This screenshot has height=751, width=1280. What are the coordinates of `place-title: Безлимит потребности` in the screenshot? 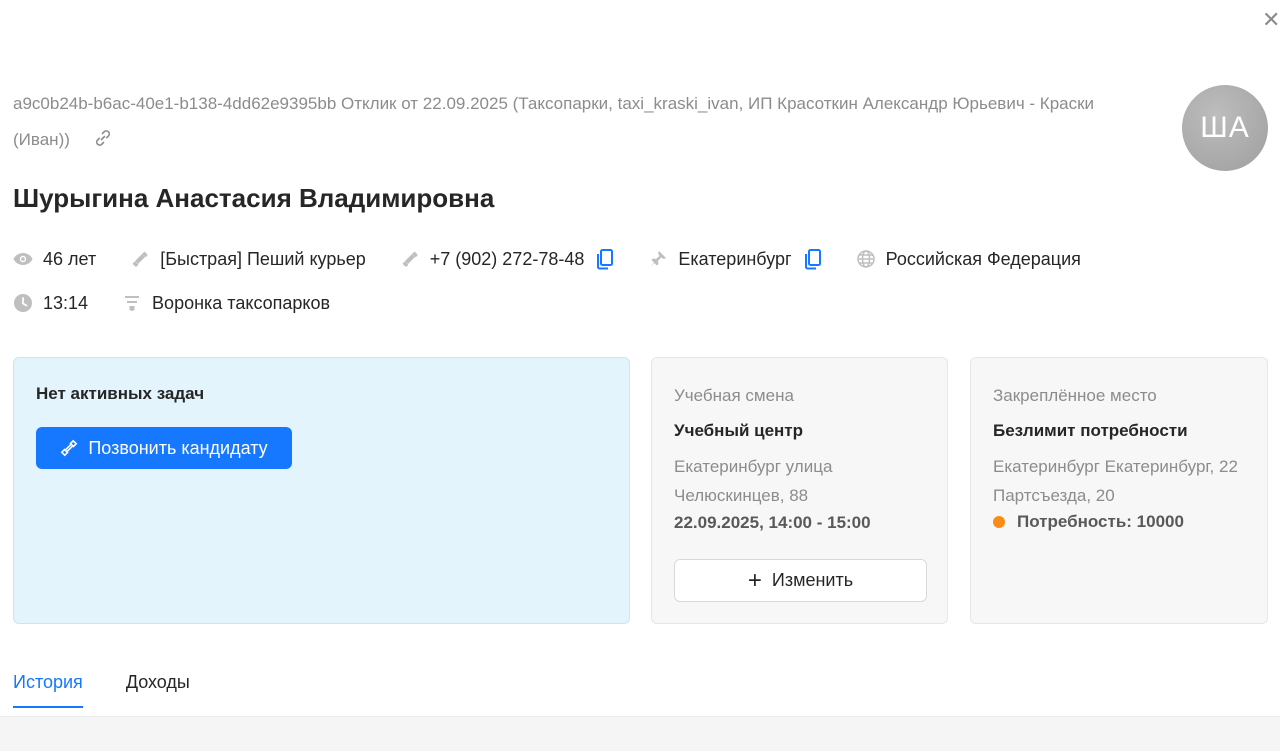 It's located at (1090, 430).